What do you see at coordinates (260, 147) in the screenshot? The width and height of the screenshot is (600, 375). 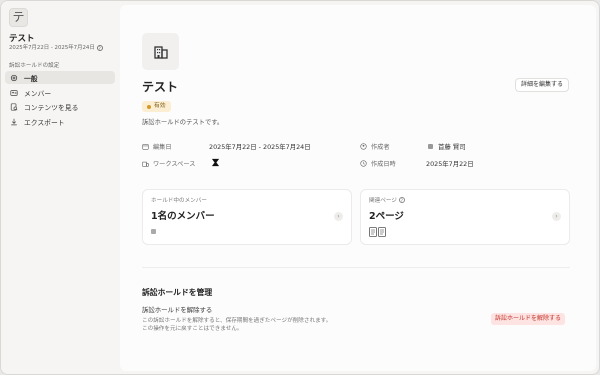 I see `edit-date-value: 2025年7月22日 - 2025年7月24日` at bounding box center [260, 147].